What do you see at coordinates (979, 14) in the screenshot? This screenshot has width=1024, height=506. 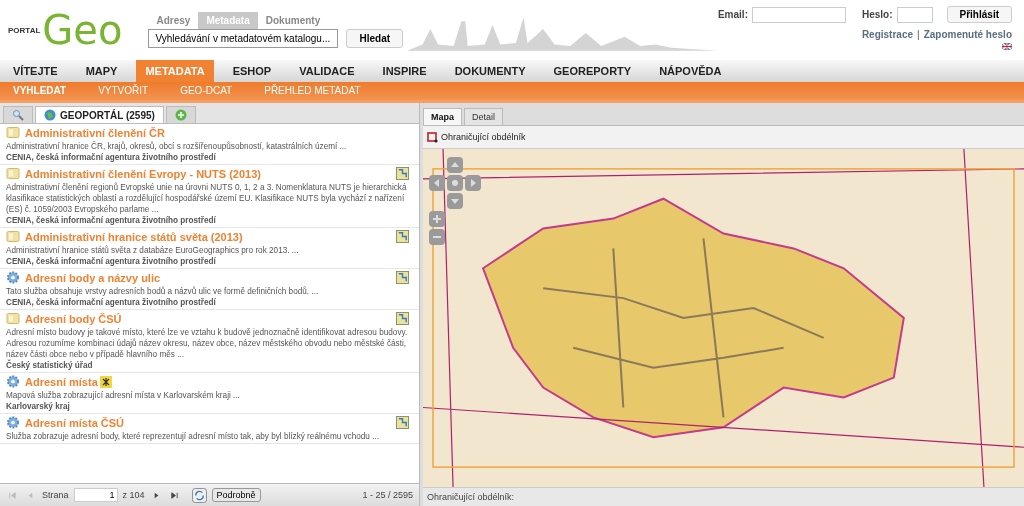 I see `login-button: Přihlásit` at bounding box center [979, 14].